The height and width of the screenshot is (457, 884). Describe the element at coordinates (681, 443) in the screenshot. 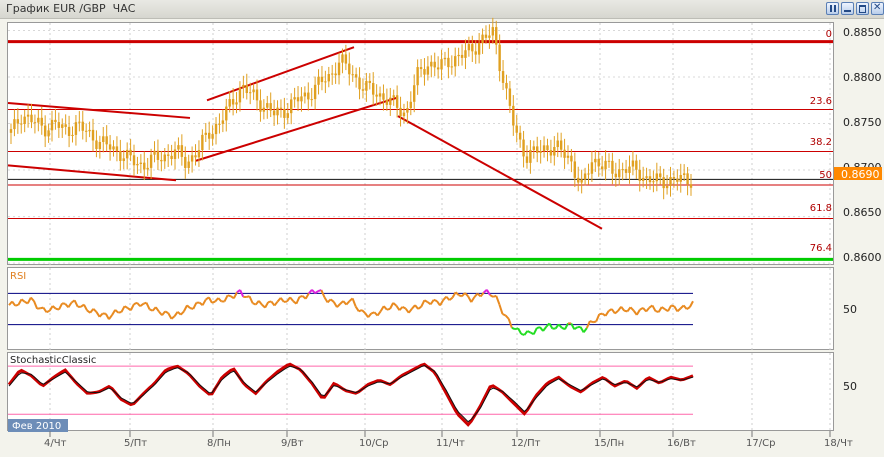

I see `x-tick-label: 16/Вт` at that location.